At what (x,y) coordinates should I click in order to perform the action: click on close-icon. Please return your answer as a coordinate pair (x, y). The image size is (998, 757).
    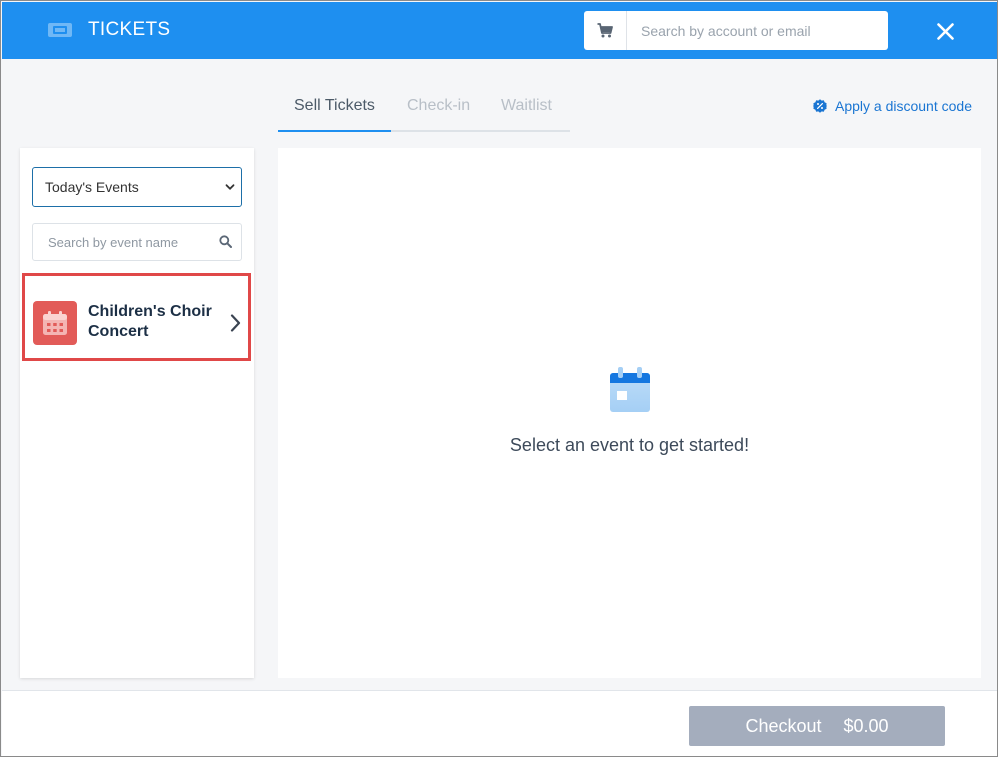
    Looking at the image, I should click on (945, 31).